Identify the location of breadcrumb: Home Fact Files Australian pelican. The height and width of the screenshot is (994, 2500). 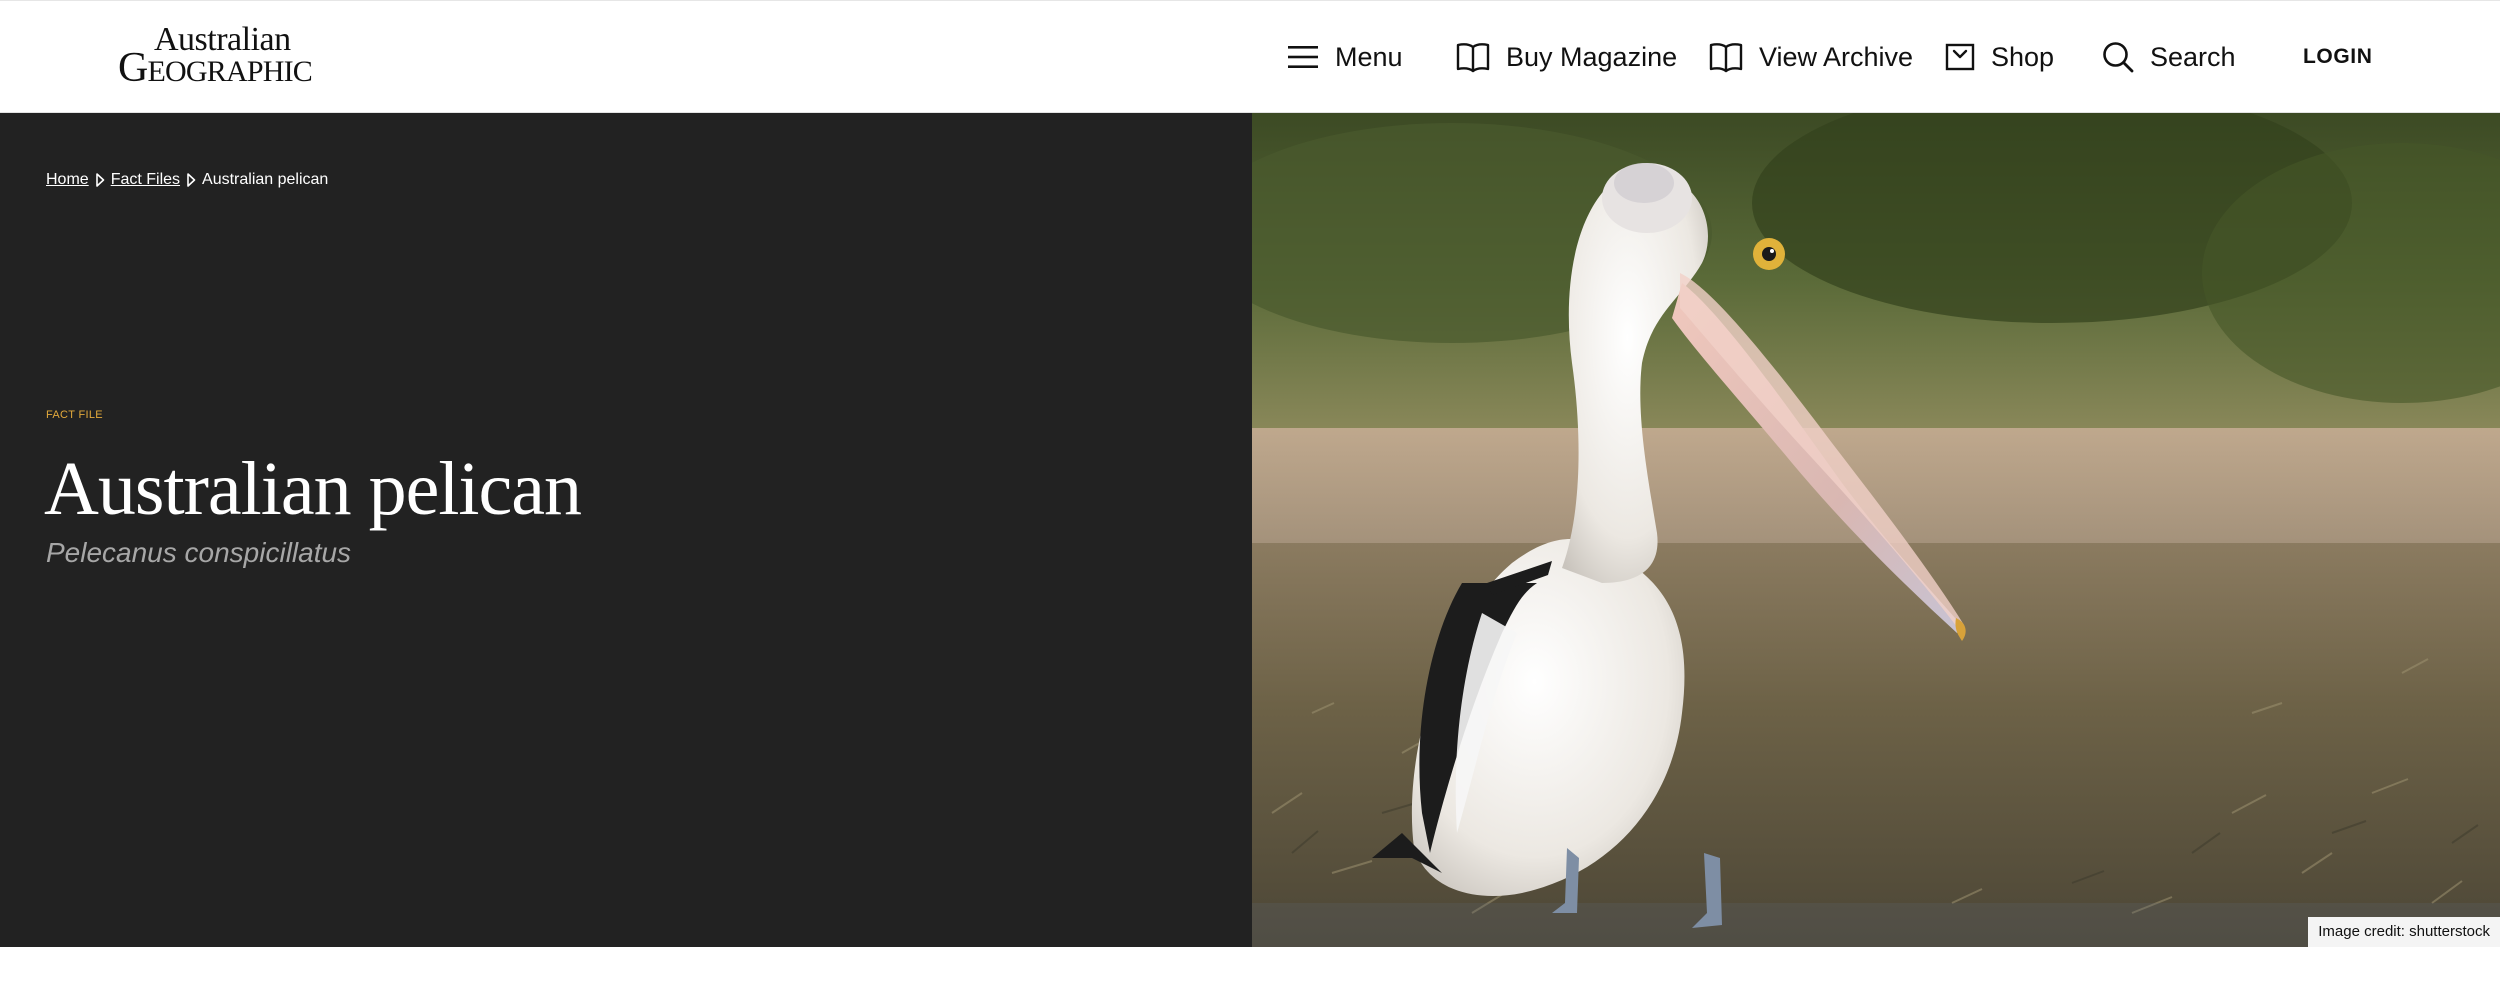
(187, 180).